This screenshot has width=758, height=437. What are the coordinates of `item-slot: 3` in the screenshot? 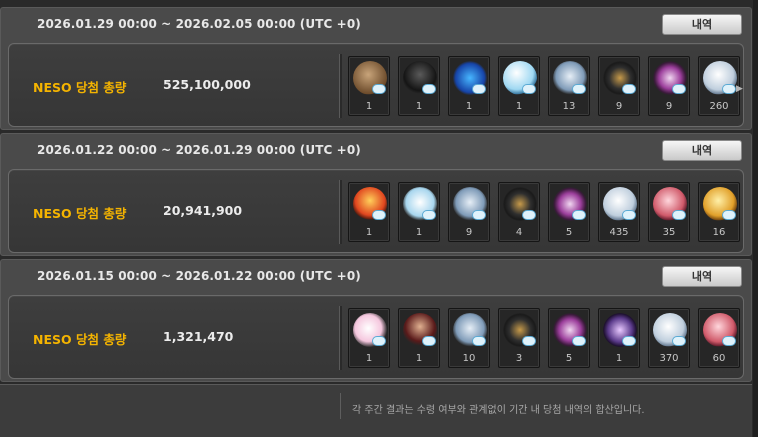 It's located at (519, 338).